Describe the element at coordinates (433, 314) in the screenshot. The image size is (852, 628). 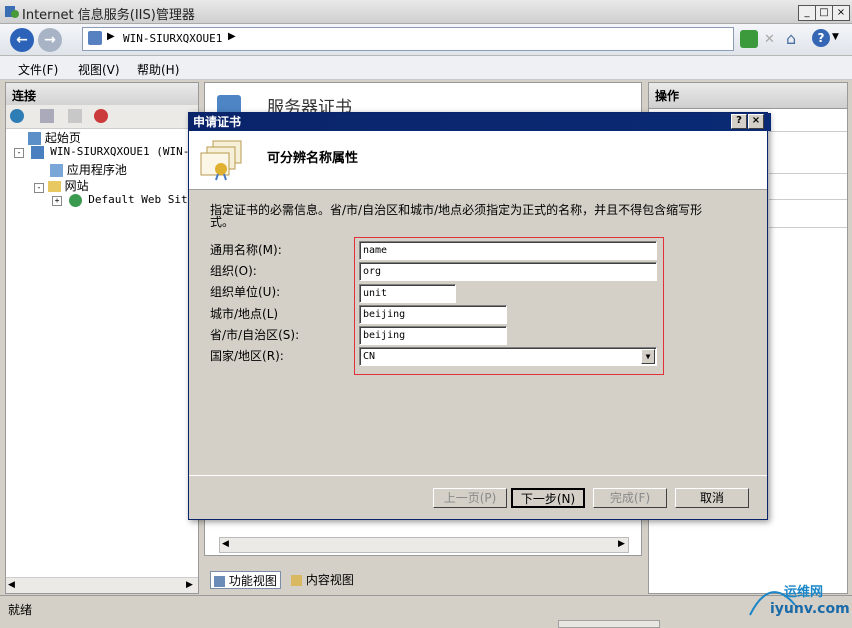
I see `city-input: beijing` at that location.